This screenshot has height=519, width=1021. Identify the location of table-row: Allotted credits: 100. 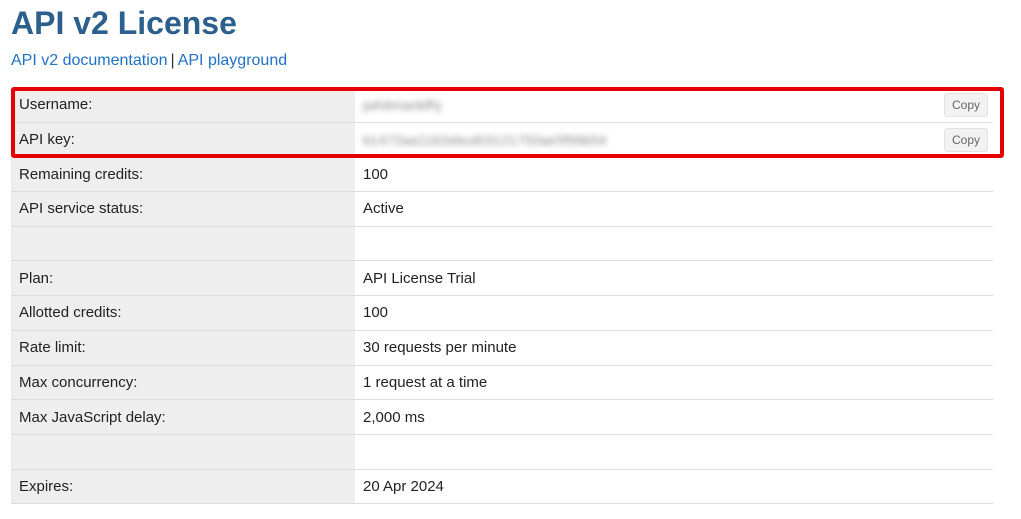
(502, 313).